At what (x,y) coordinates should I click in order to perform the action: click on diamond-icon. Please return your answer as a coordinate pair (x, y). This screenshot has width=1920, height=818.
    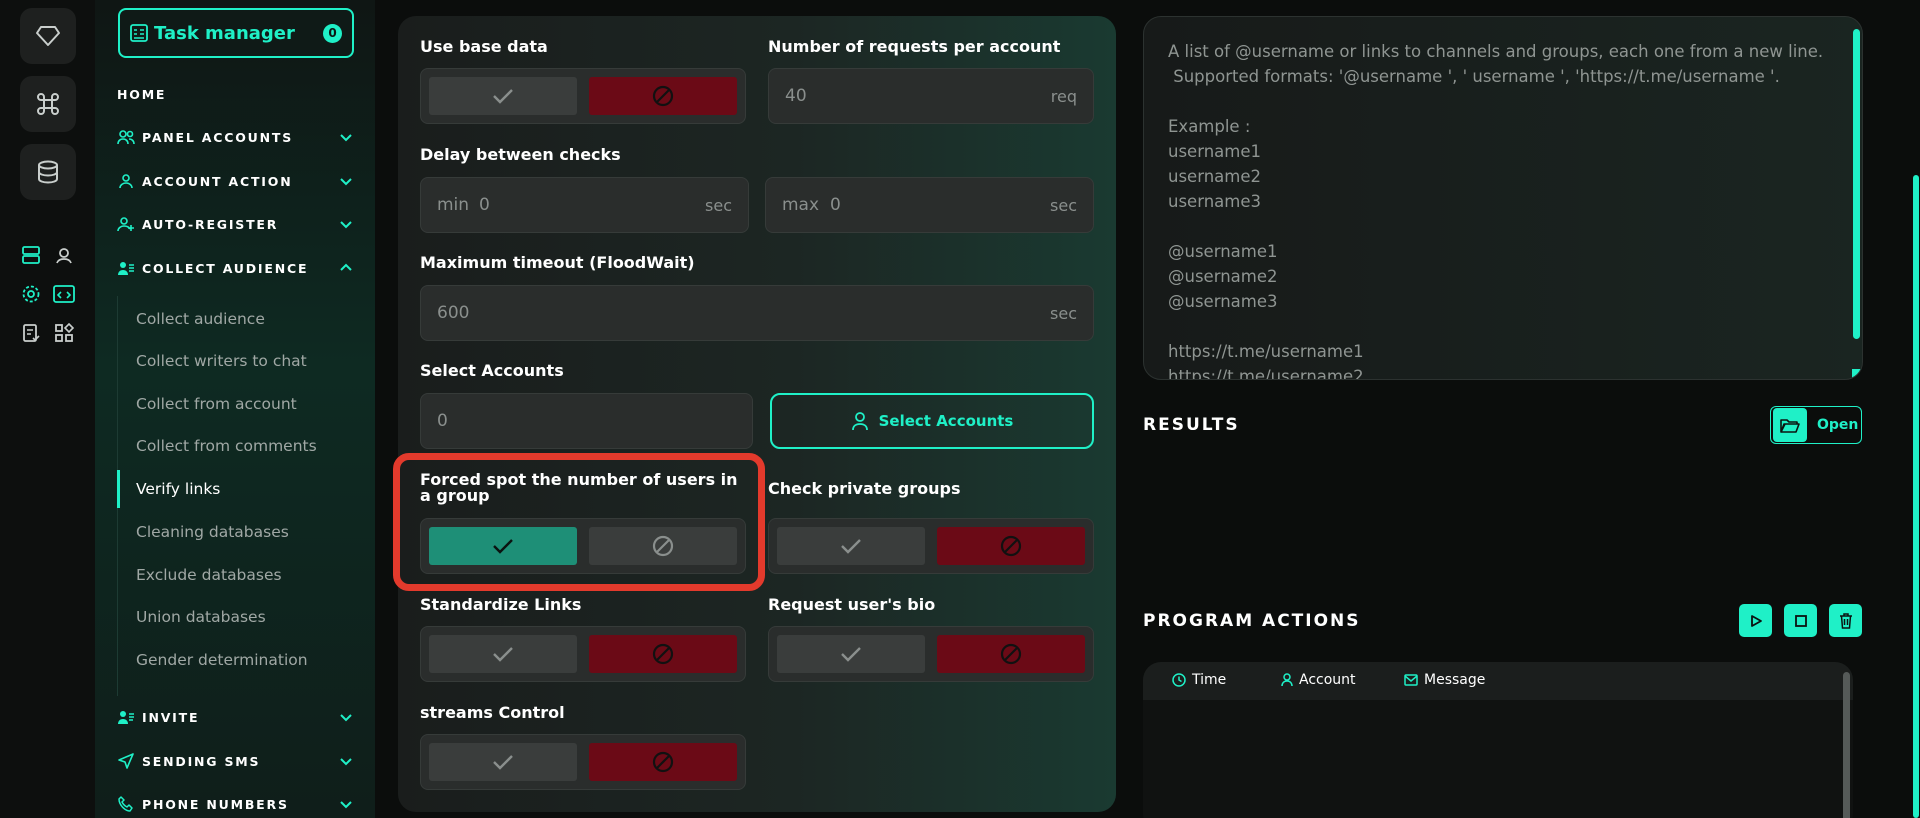
    Looking at the image, I should click on (48, 36).